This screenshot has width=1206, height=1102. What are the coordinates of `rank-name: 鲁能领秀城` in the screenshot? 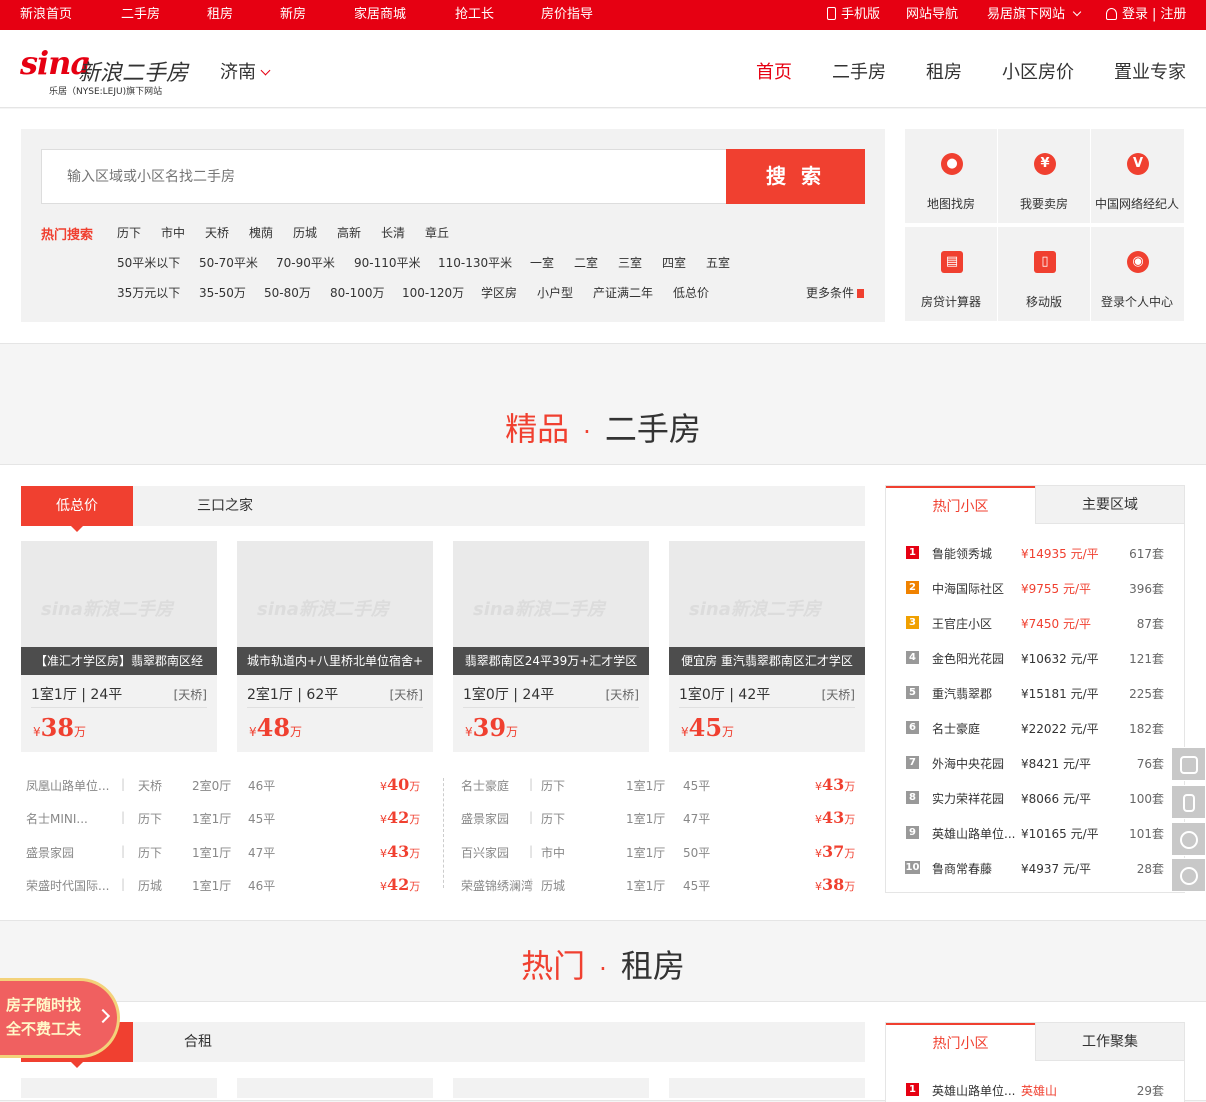 It's located at (962, 553).